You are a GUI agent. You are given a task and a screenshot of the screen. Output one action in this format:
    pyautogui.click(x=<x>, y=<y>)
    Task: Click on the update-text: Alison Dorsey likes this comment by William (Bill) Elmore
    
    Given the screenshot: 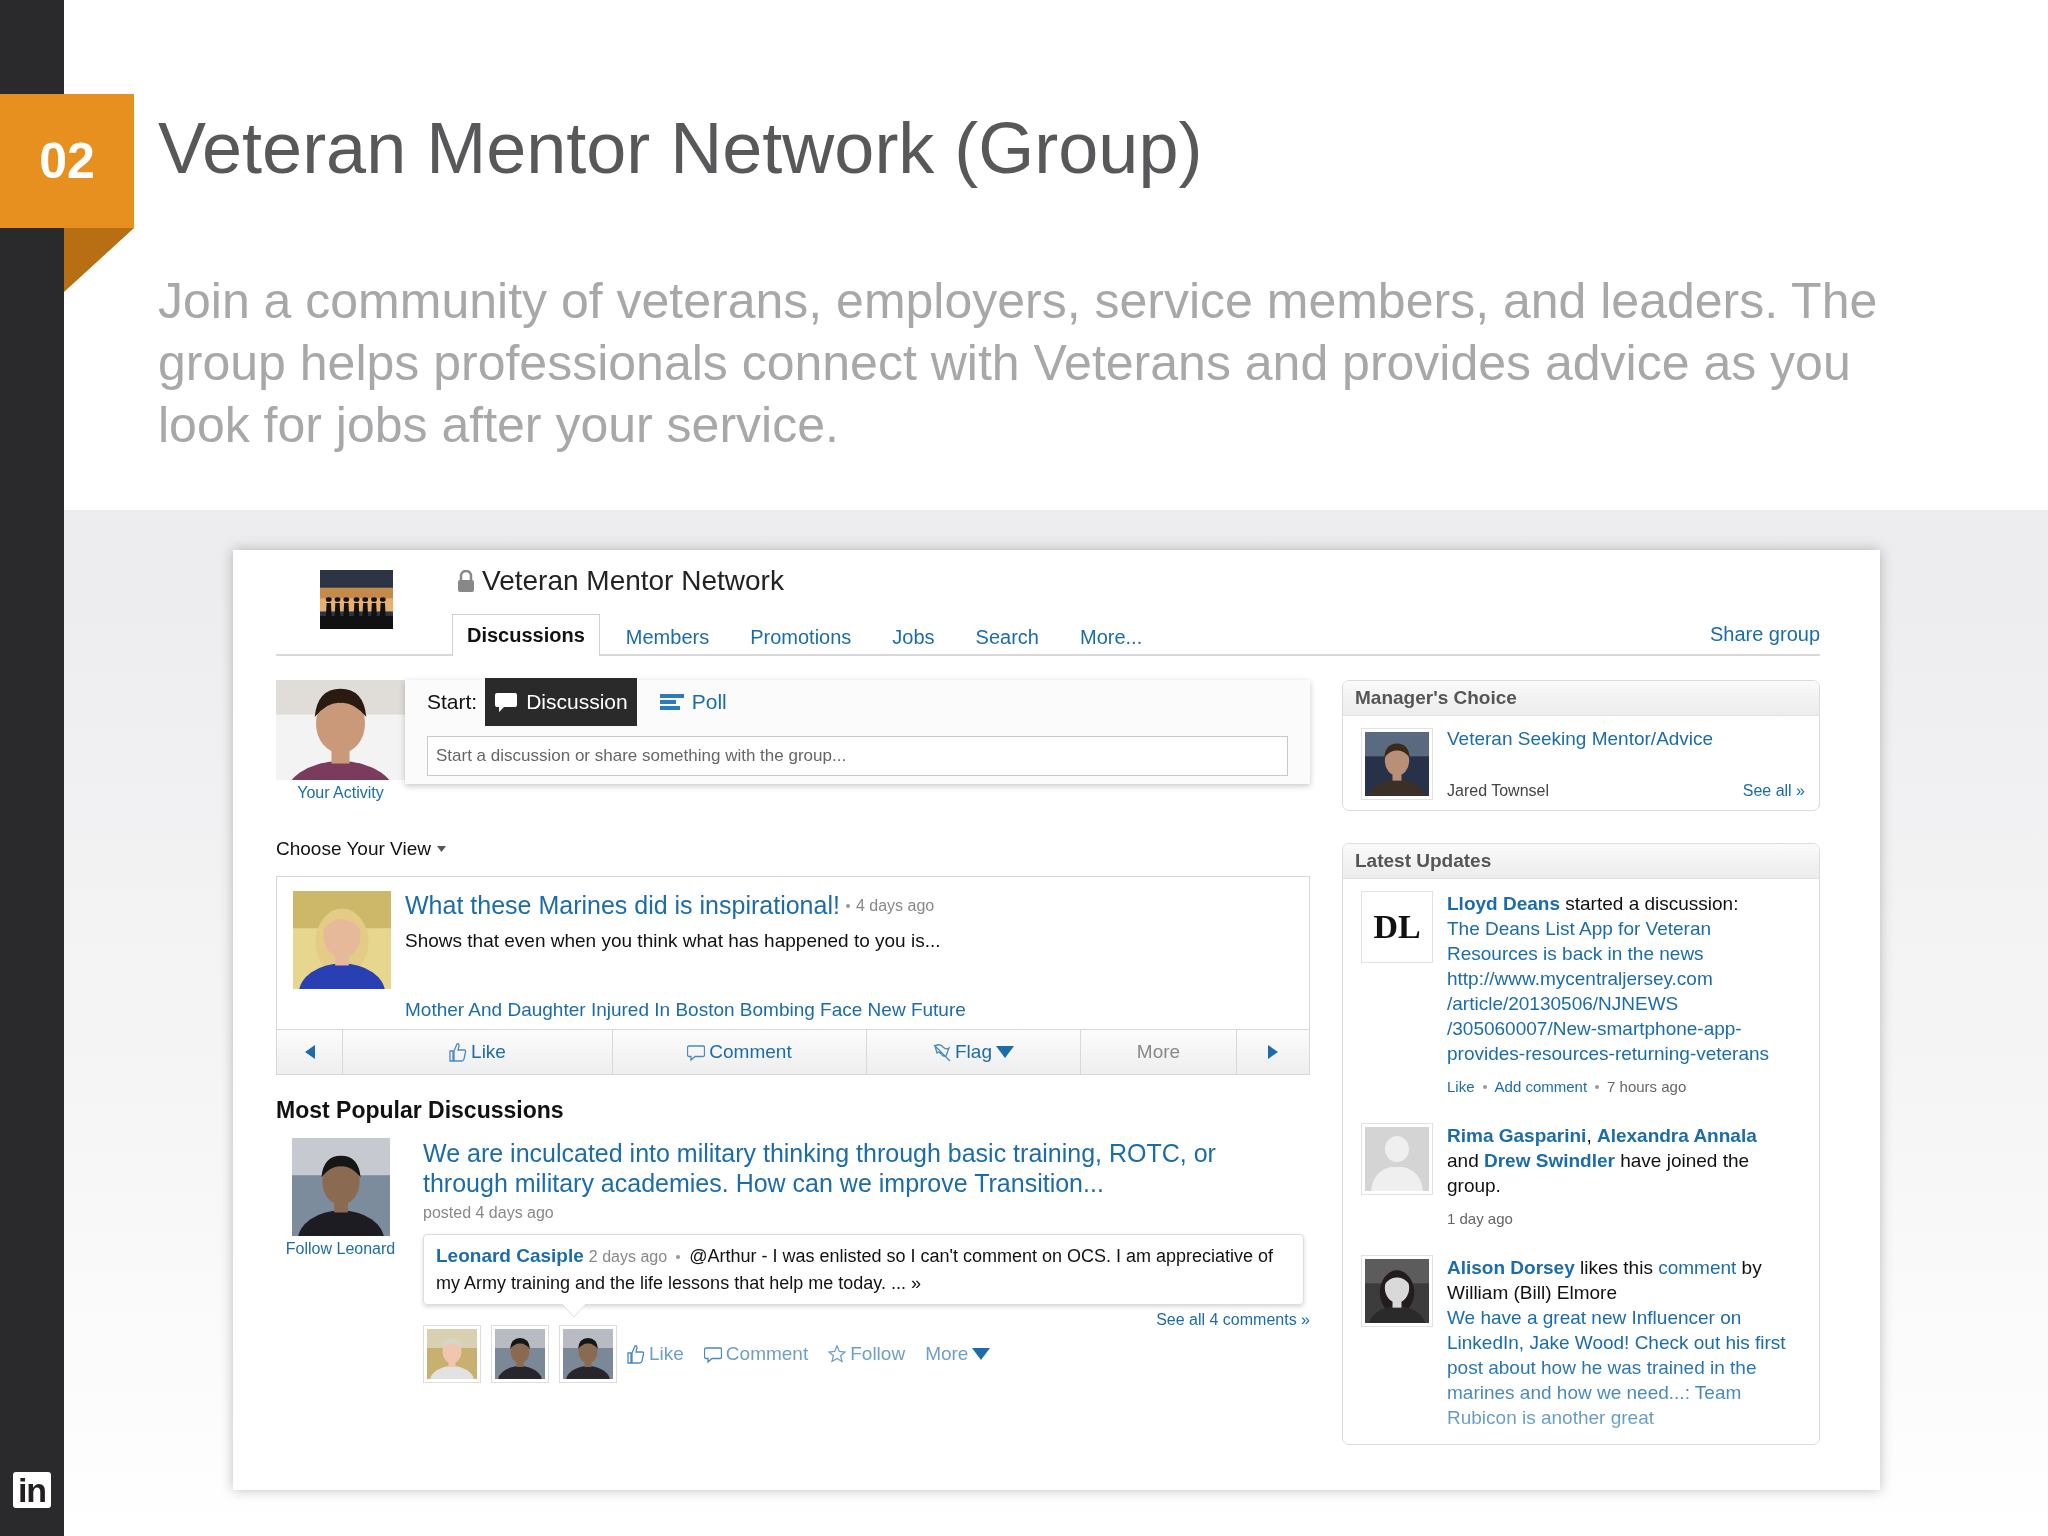 What is the action you would take?
    pyautogui.click(x=1605, y=1280)
    